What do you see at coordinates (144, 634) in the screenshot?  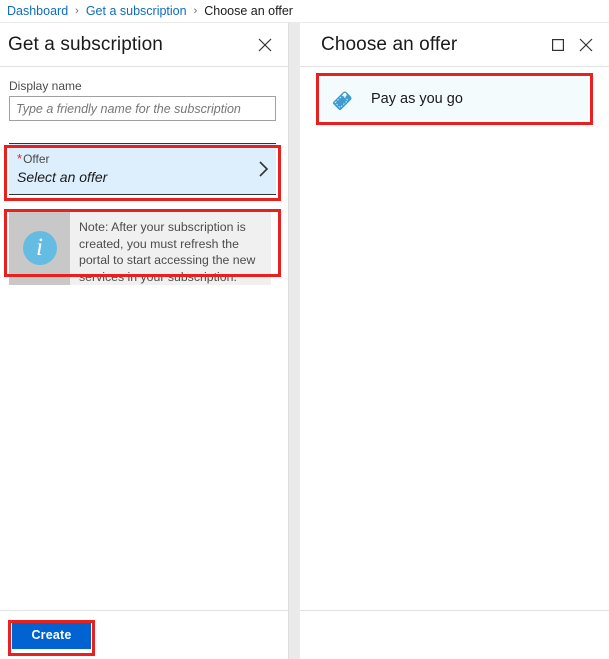 I see `left-blade-footer: Create` at bounding box center [144, 634].